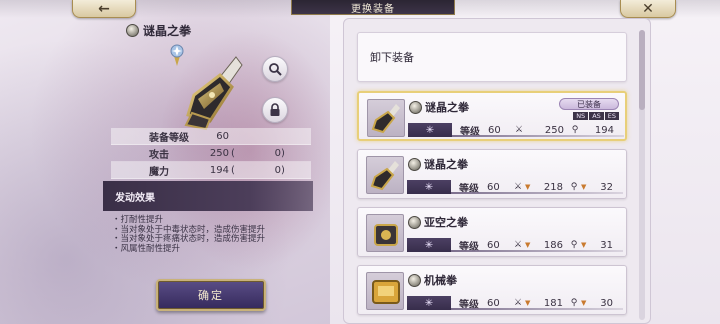 The width and height of the screenshot is (720, 324). What do you see at coordinates (208, 196) in the screenshot?
I see `effect-header: 发动效果` at bounding box center [208, 196].